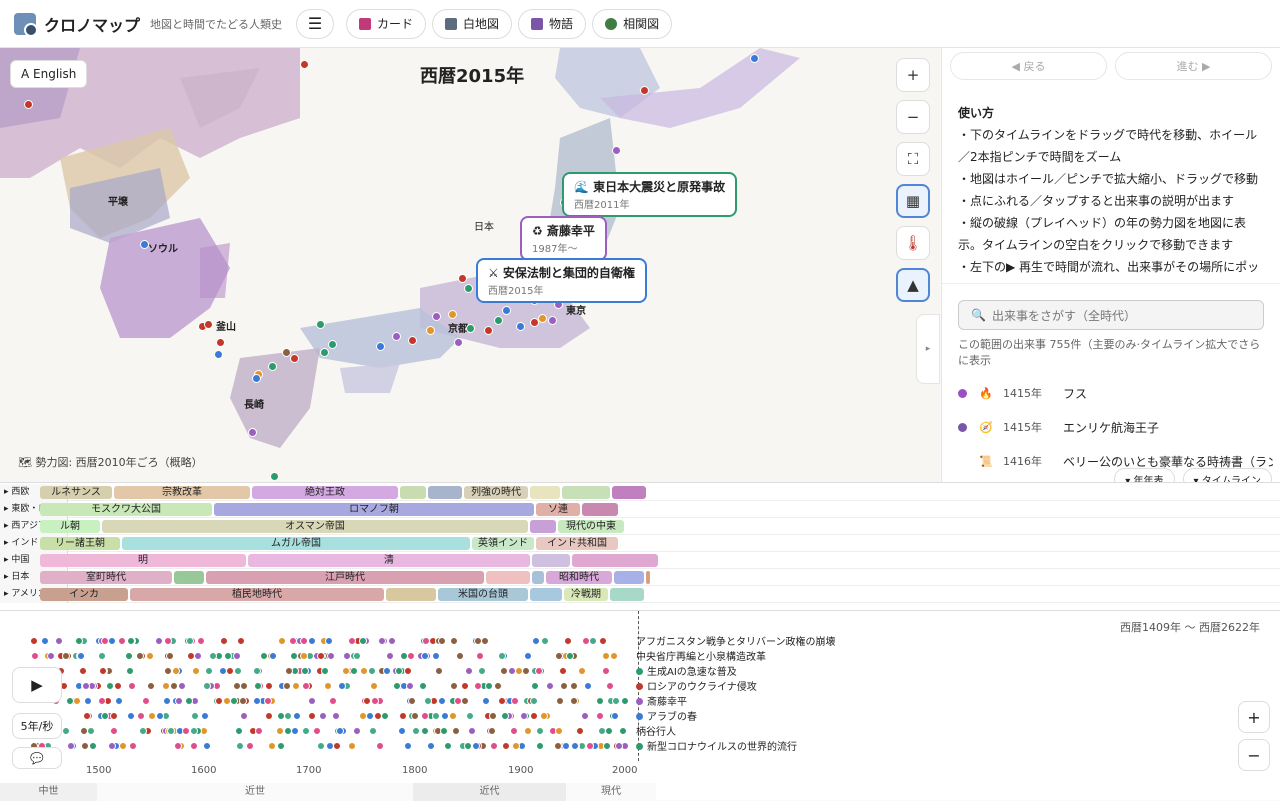  I want to click on period-bar: ロマノフ朝, so click(374, 509).